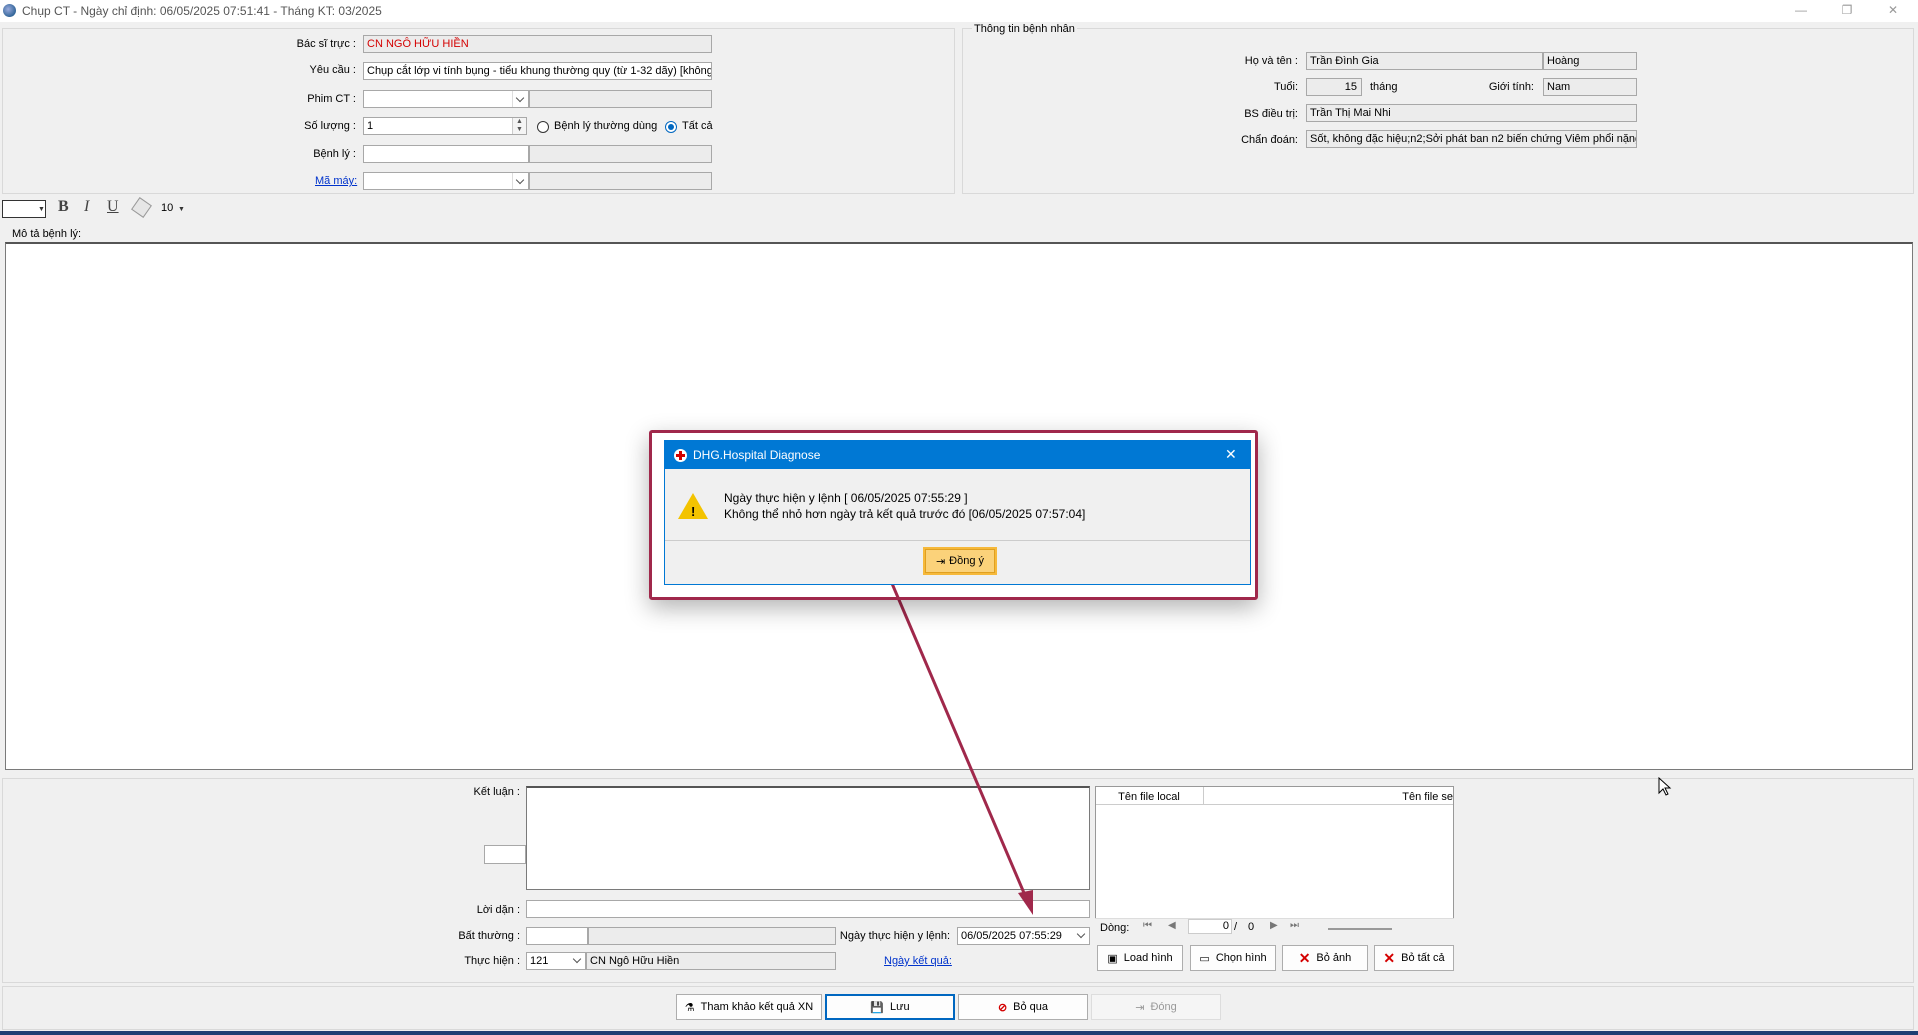  I want to click on first-record-icon: ⏮, so click(1147, 925).